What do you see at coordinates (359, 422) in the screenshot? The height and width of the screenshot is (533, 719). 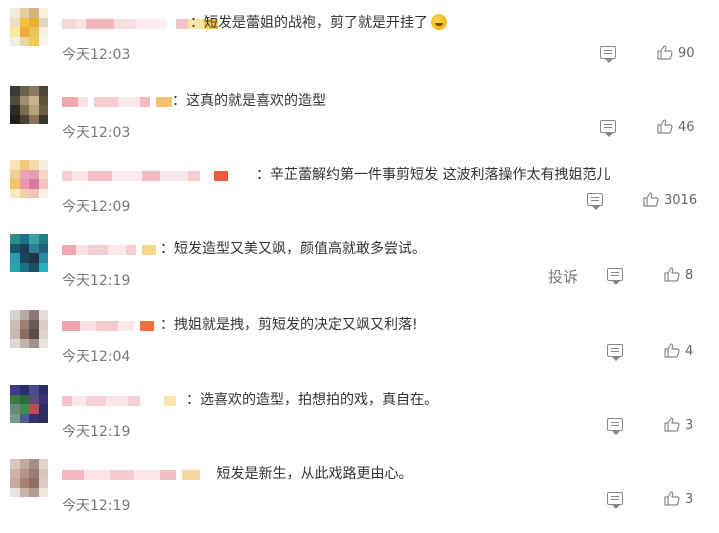 I see `comment-item: ：选喜欢的造型，拍想拍的戏，真自在。 今天12:19 3` at bounding box center [359, 422].